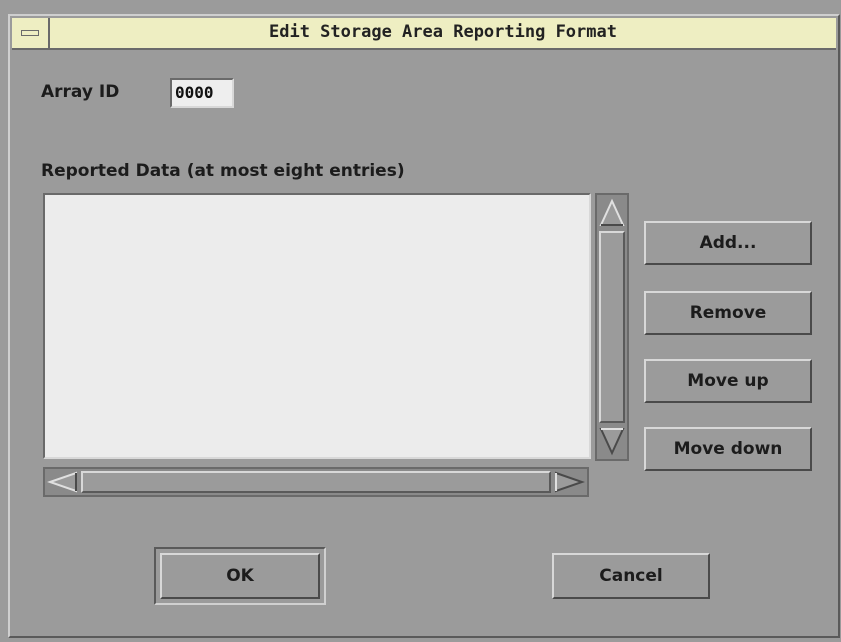 This screenshot has height=642, width=841. Describe the element at coordinates (728, 313) in the screenshot. I see `remove-button: Remove` at that location.